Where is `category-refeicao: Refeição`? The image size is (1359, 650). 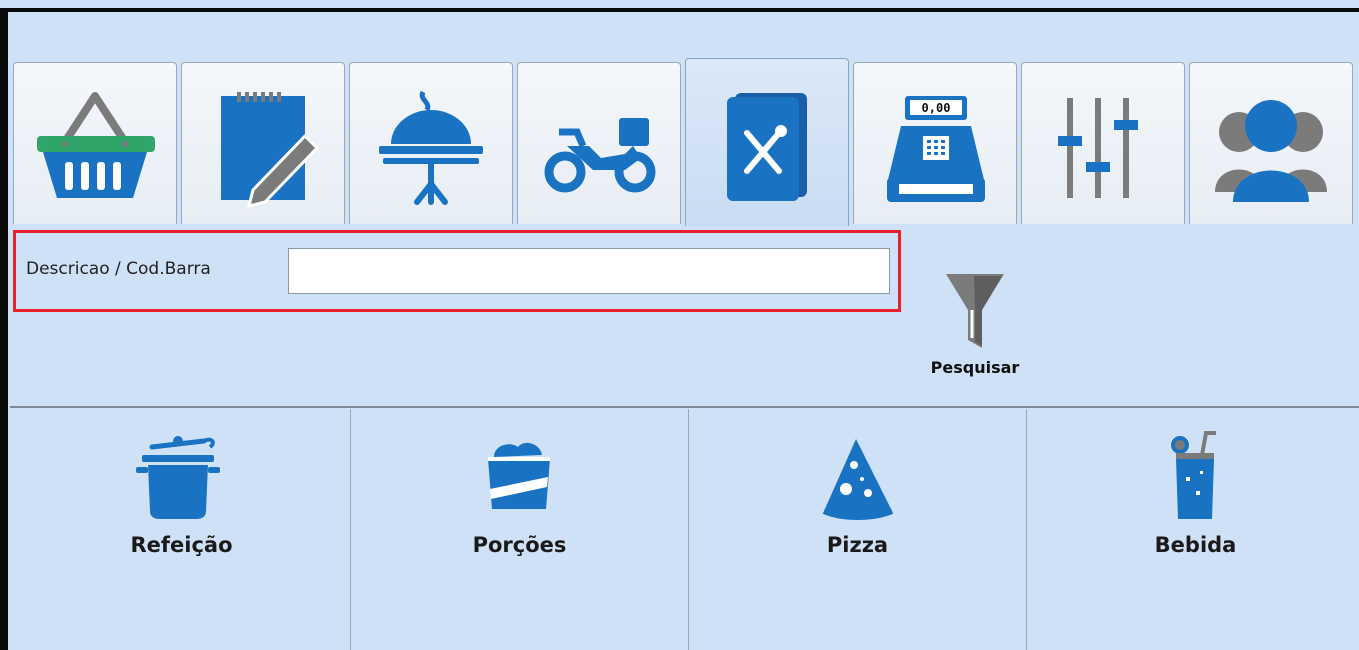
category-refeicao: Refeição is located at coordinates (182, 529).